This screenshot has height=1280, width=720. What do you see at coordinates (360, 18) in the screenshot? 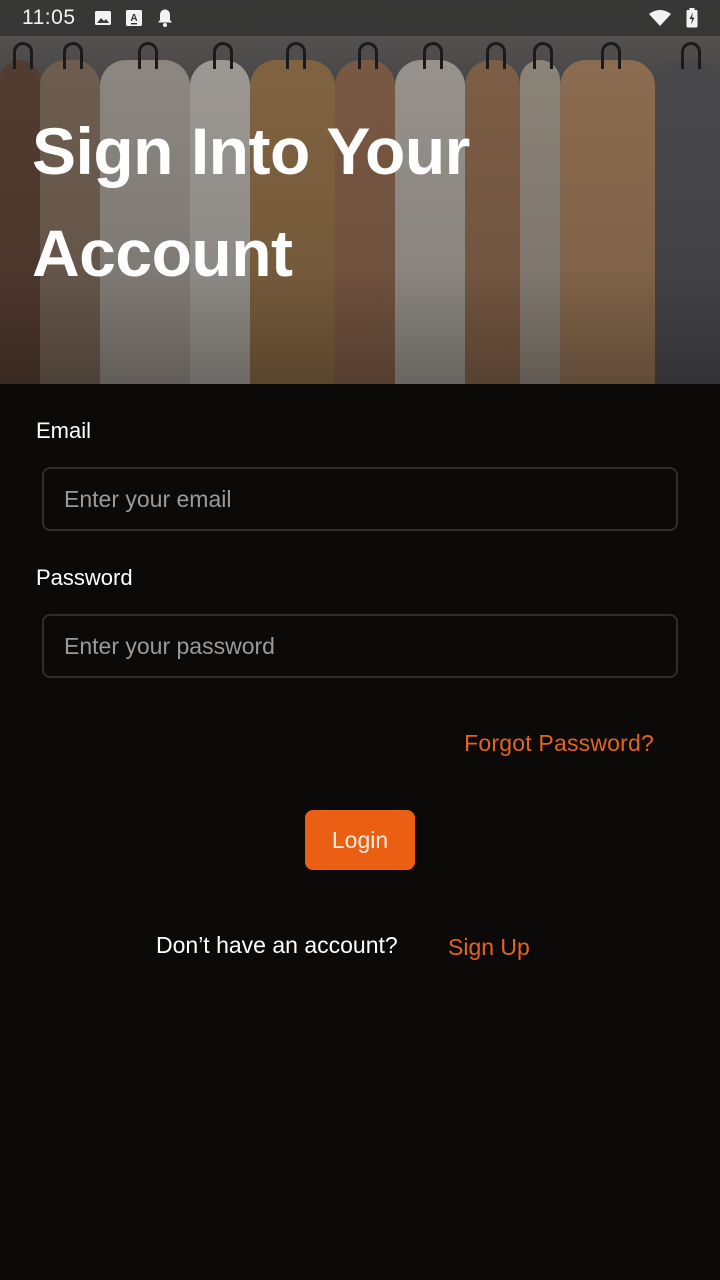
I see `status-bar: 11:05 A` at bounding box center [360, 18].